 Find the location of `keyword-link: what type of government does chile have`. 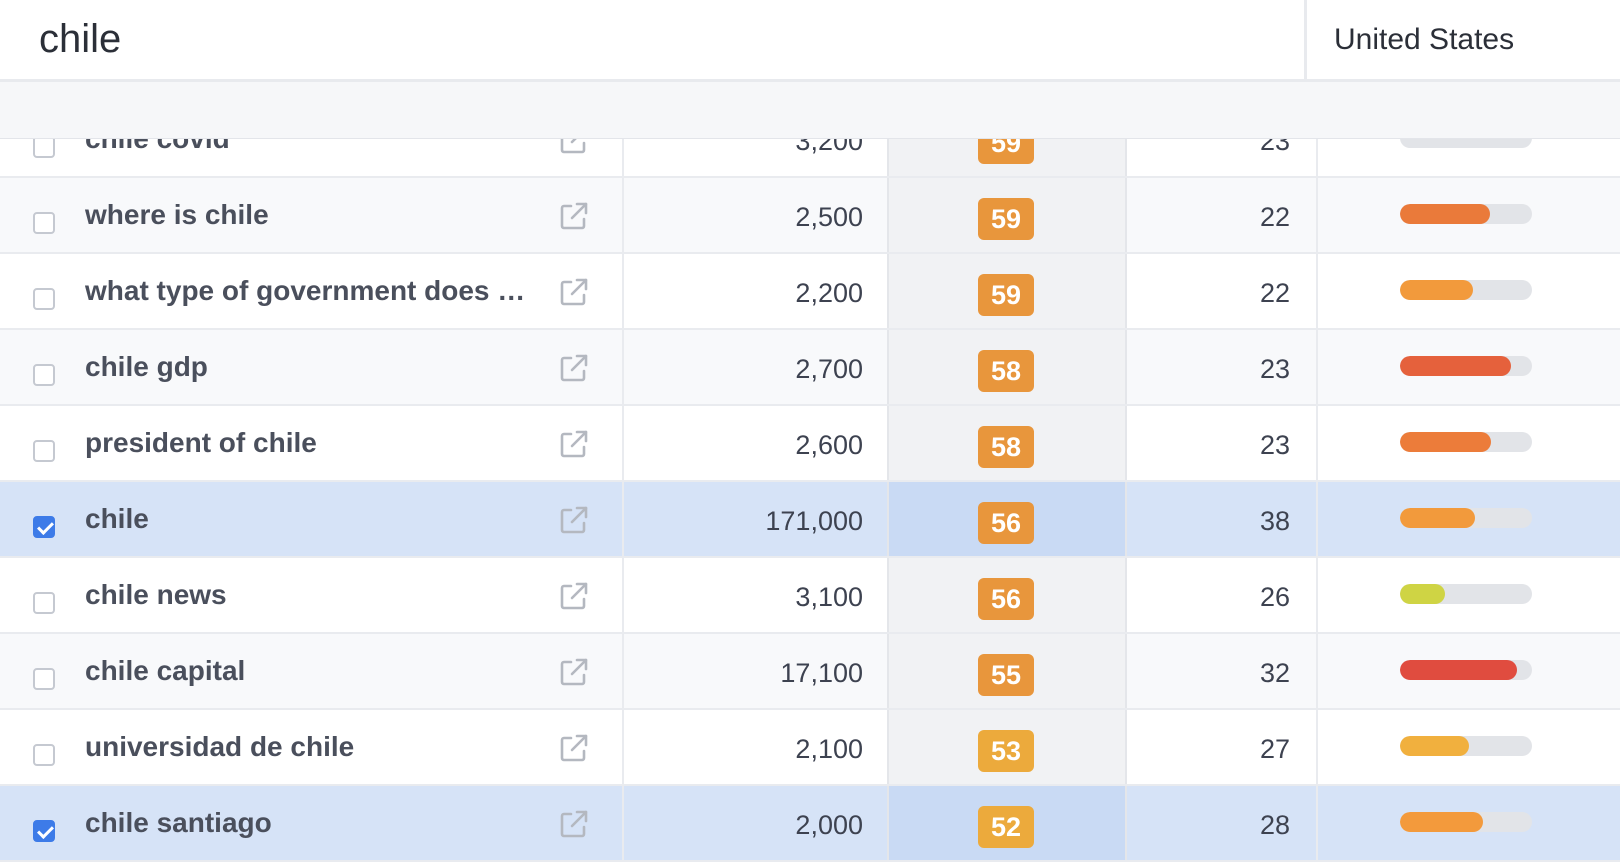

keyword-link: what type of government does chile have is located at coordinates (310, 291).